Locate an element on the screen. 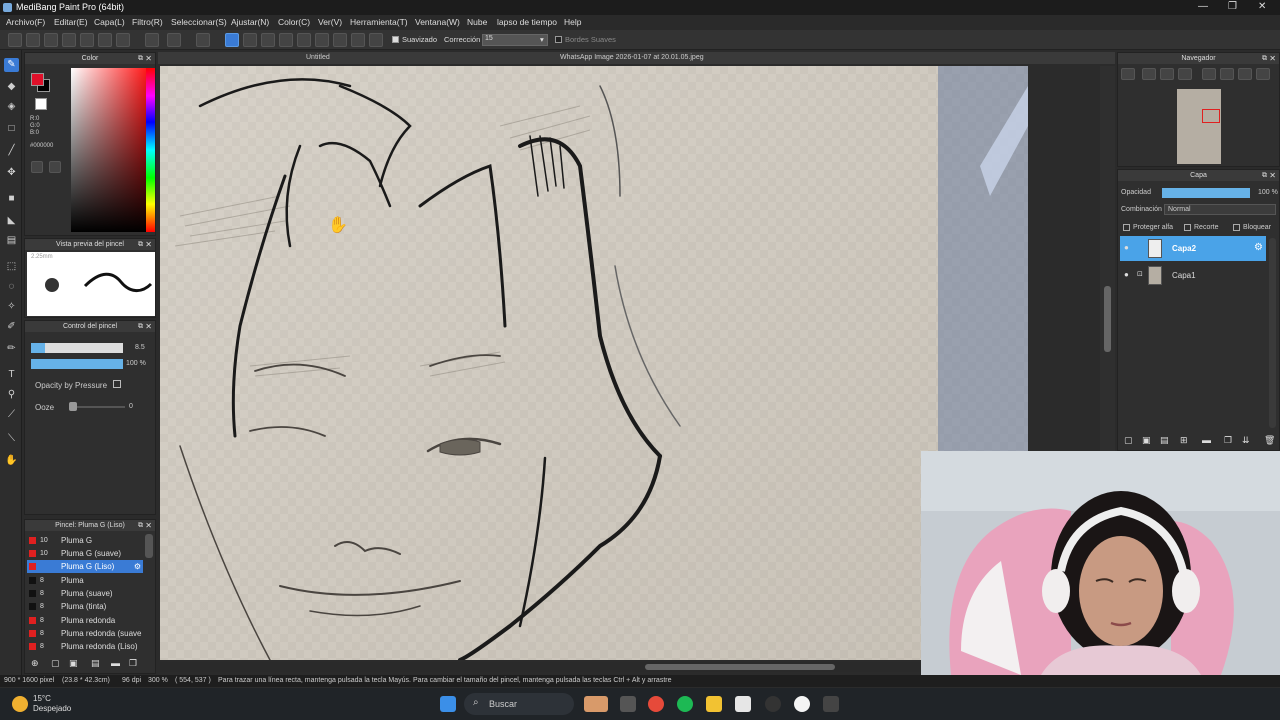  search-highlight-icon is located at coordinates (596, 704).